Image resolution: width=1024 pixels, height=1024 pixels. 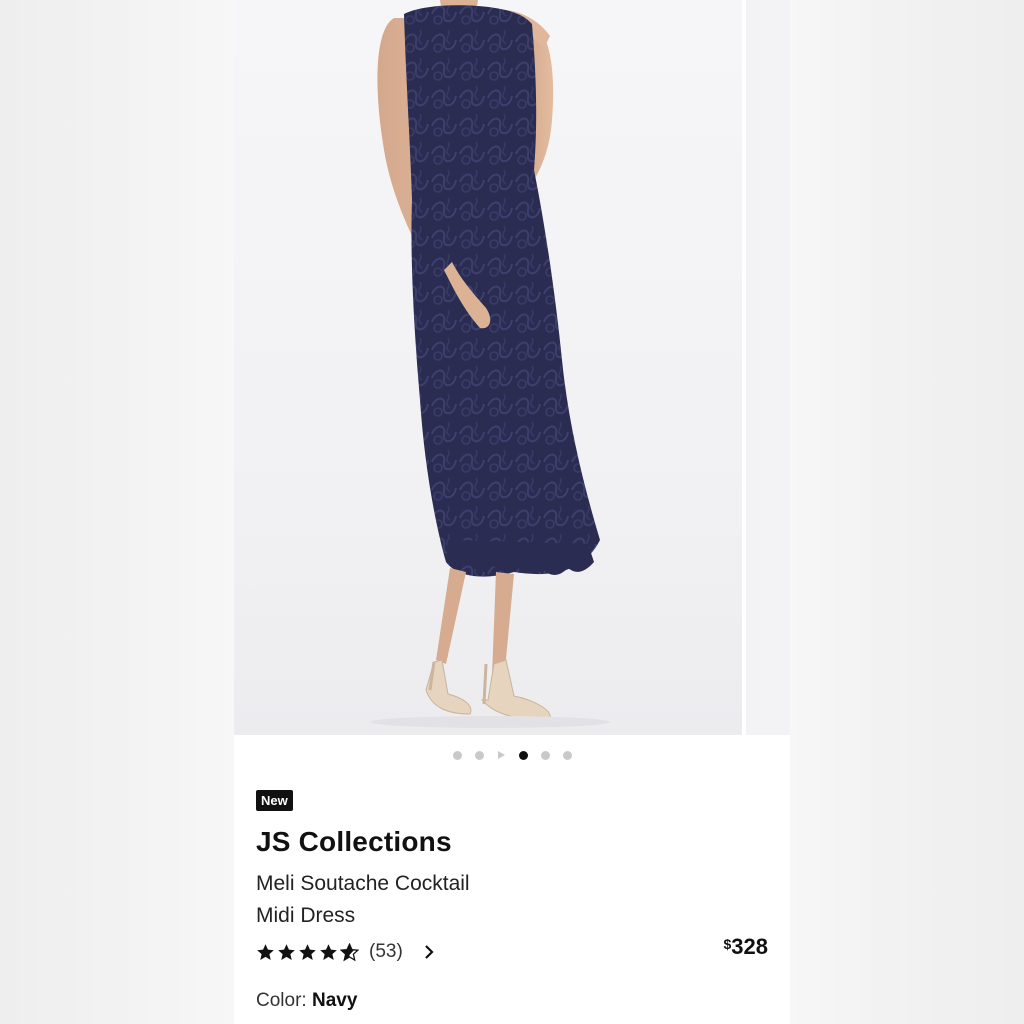 I want to click on gallery-dot-active, so click(x=523, y=755).